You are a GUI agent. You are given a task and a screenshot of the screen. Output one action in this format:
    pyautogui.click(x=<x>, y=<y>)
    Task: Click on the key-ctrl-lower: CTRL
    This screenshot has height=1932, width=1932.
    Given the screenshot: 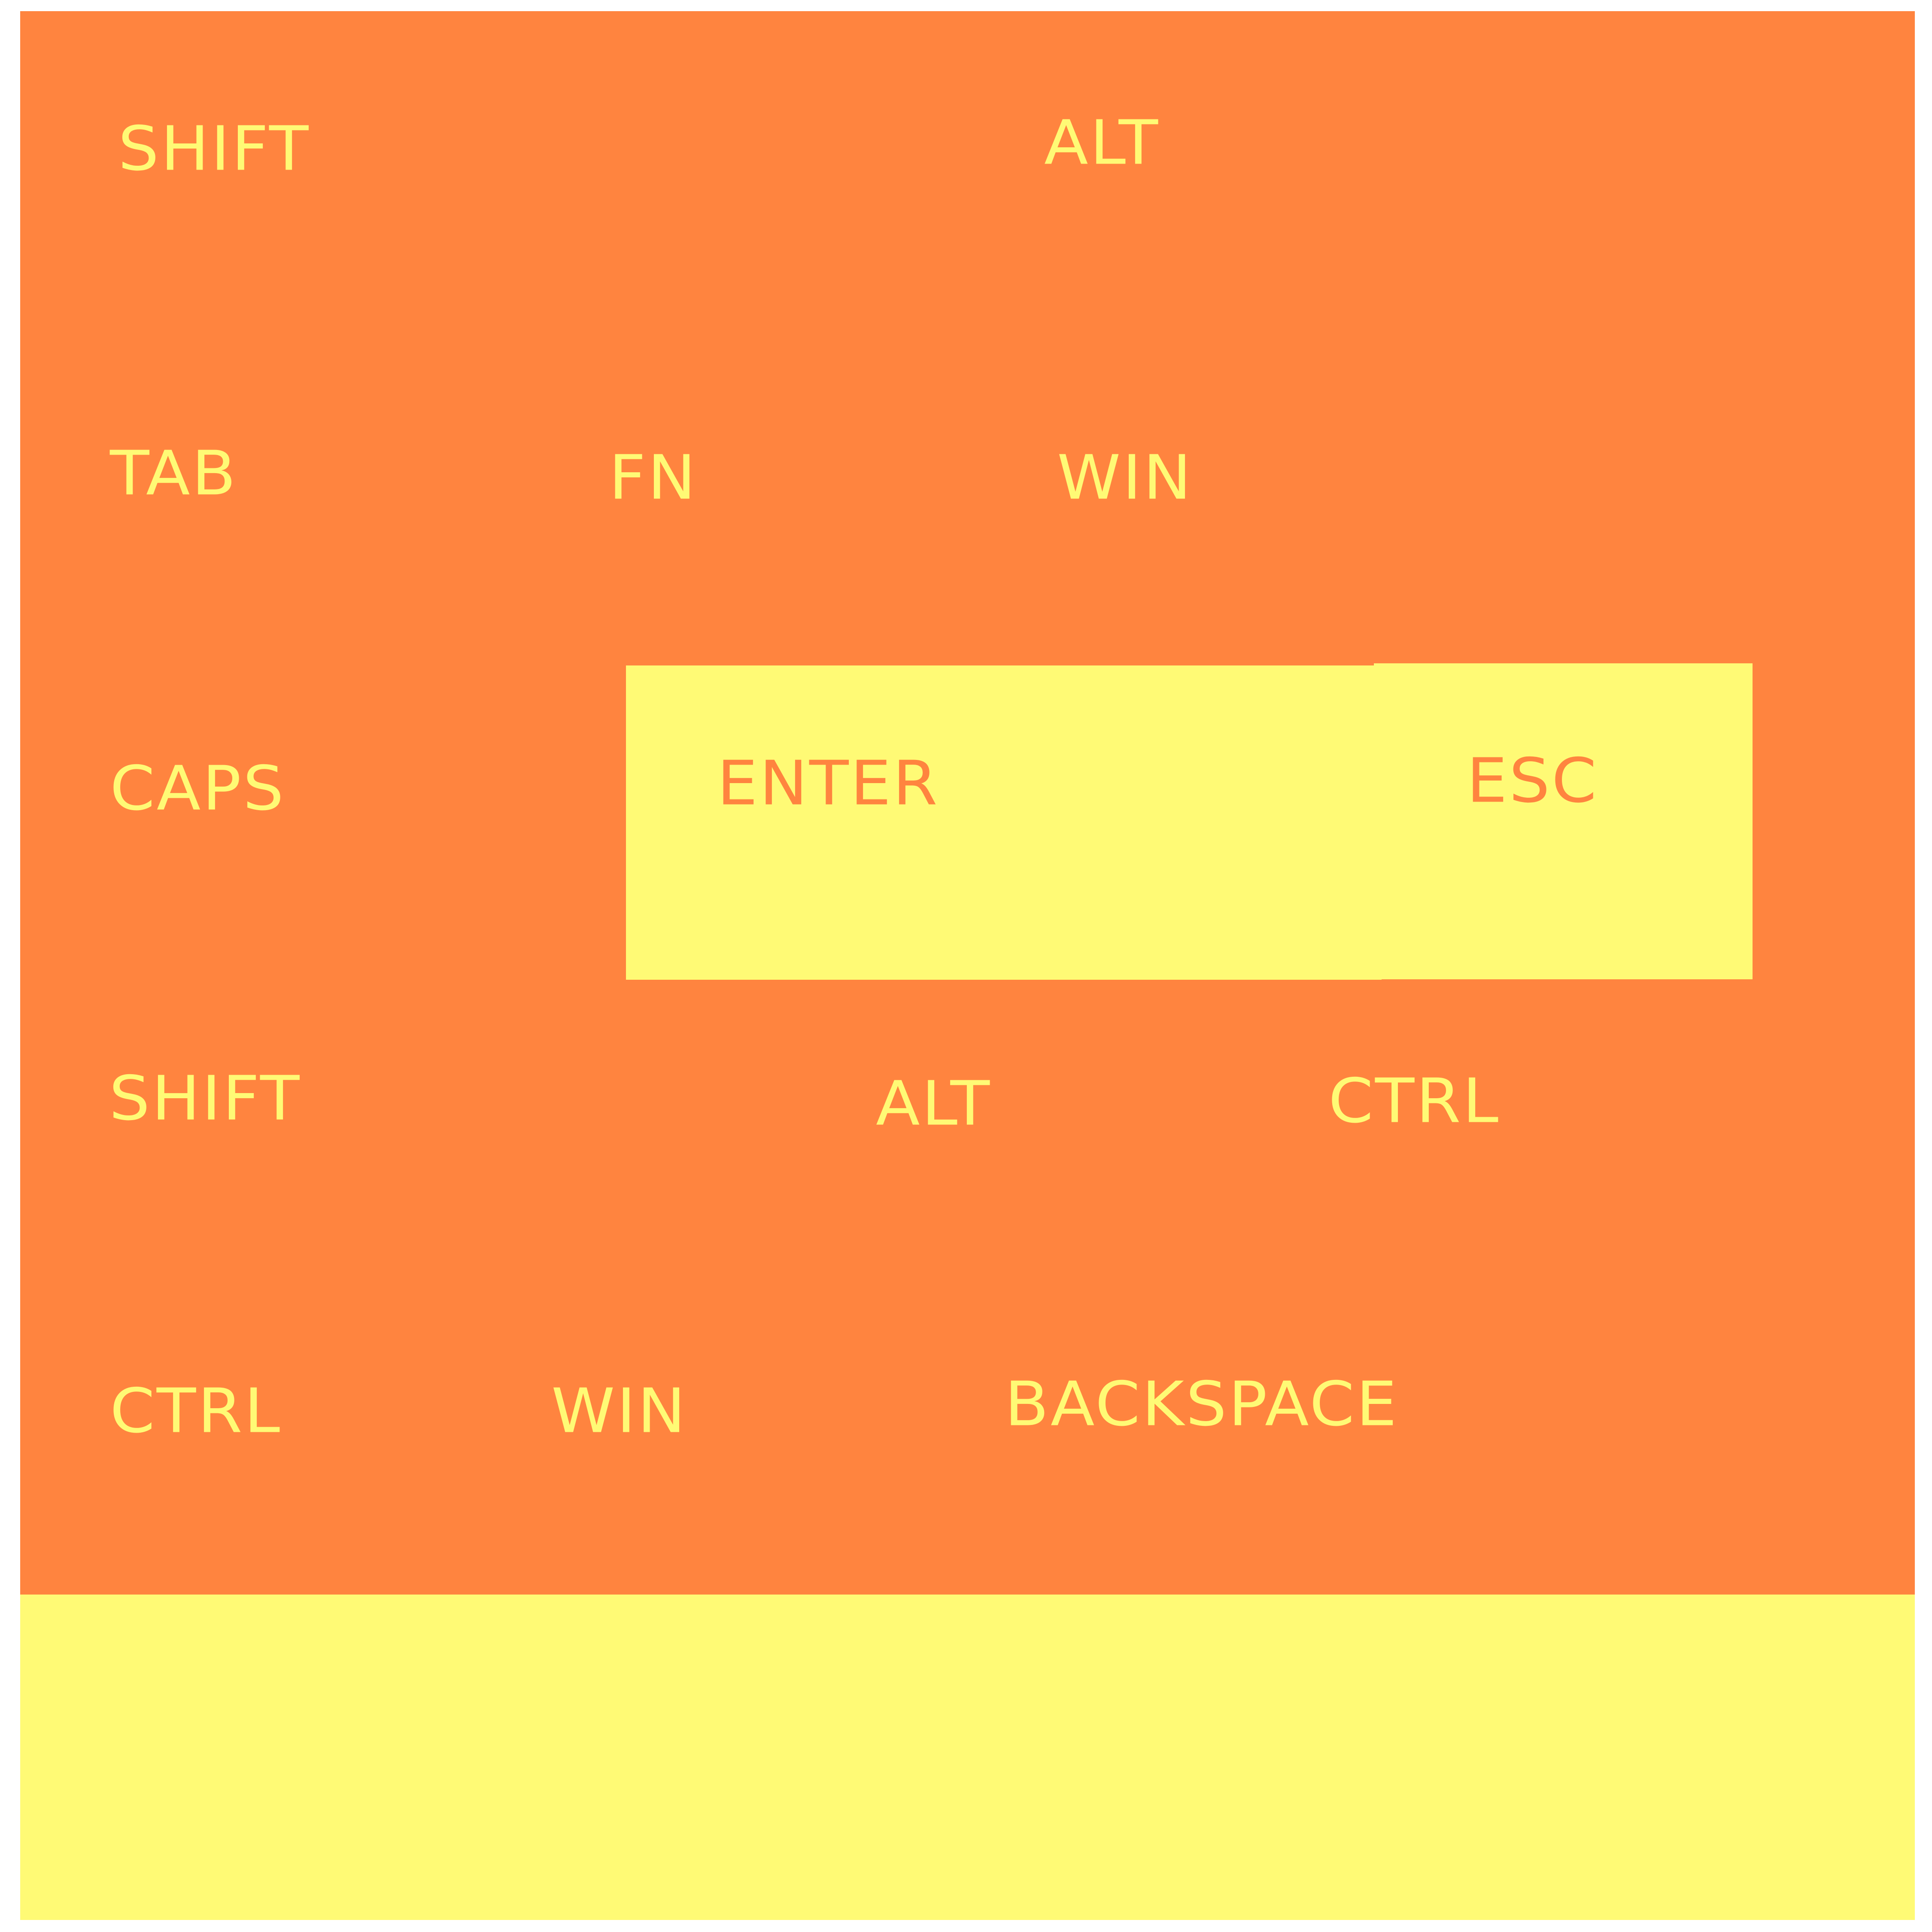 What is the action you would take?
    pyautogui.click(x=1414, y=1101)
    